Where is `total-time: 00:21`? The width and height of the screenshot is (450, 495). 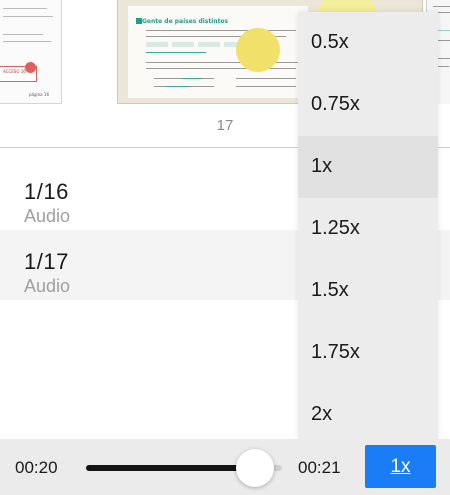 total-time: 00:21 is located at coordinates (319, 467).